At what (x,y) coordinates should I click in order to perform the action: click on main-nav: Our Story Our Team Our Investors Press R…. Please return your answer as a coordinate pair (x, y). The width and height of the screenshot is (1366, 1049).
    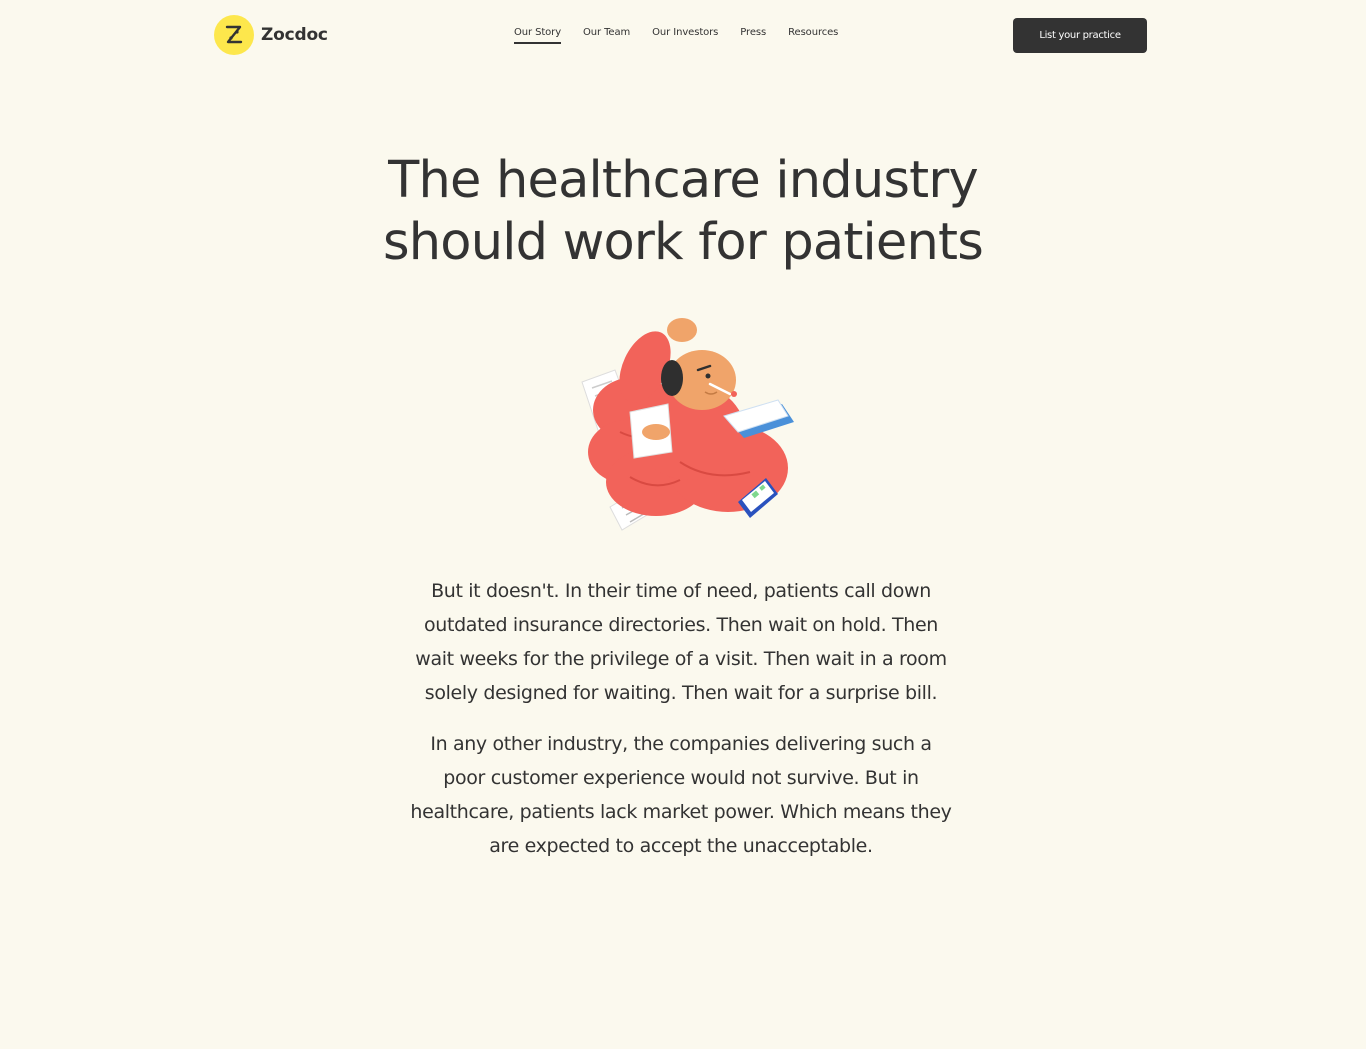
    Looking at the image, I should click on (676, 35).